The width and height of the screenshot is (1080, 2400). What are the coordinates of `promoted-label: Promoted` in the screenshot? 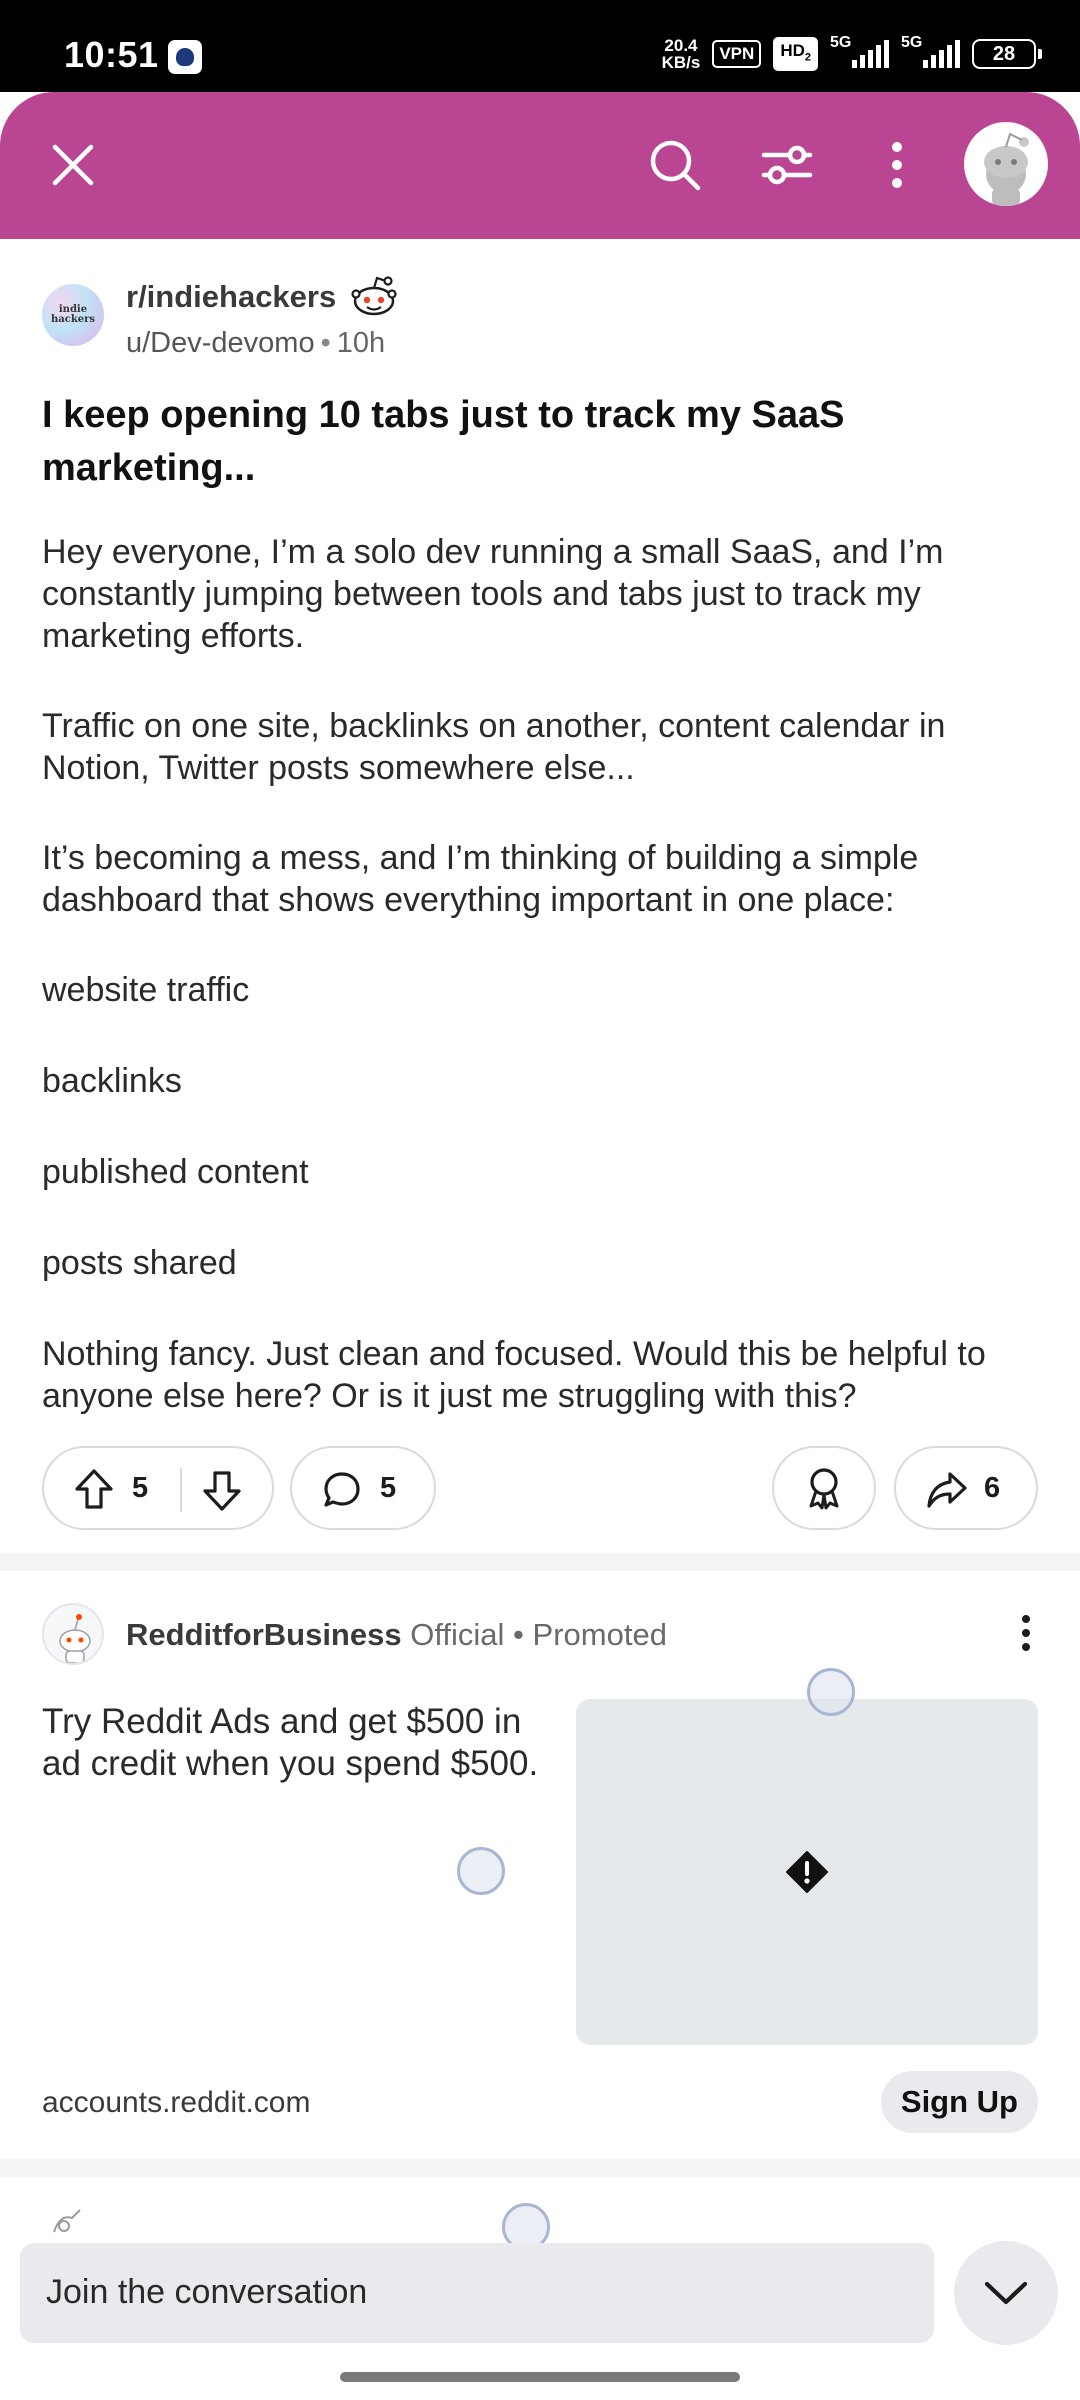 It's located at (599, 1634).